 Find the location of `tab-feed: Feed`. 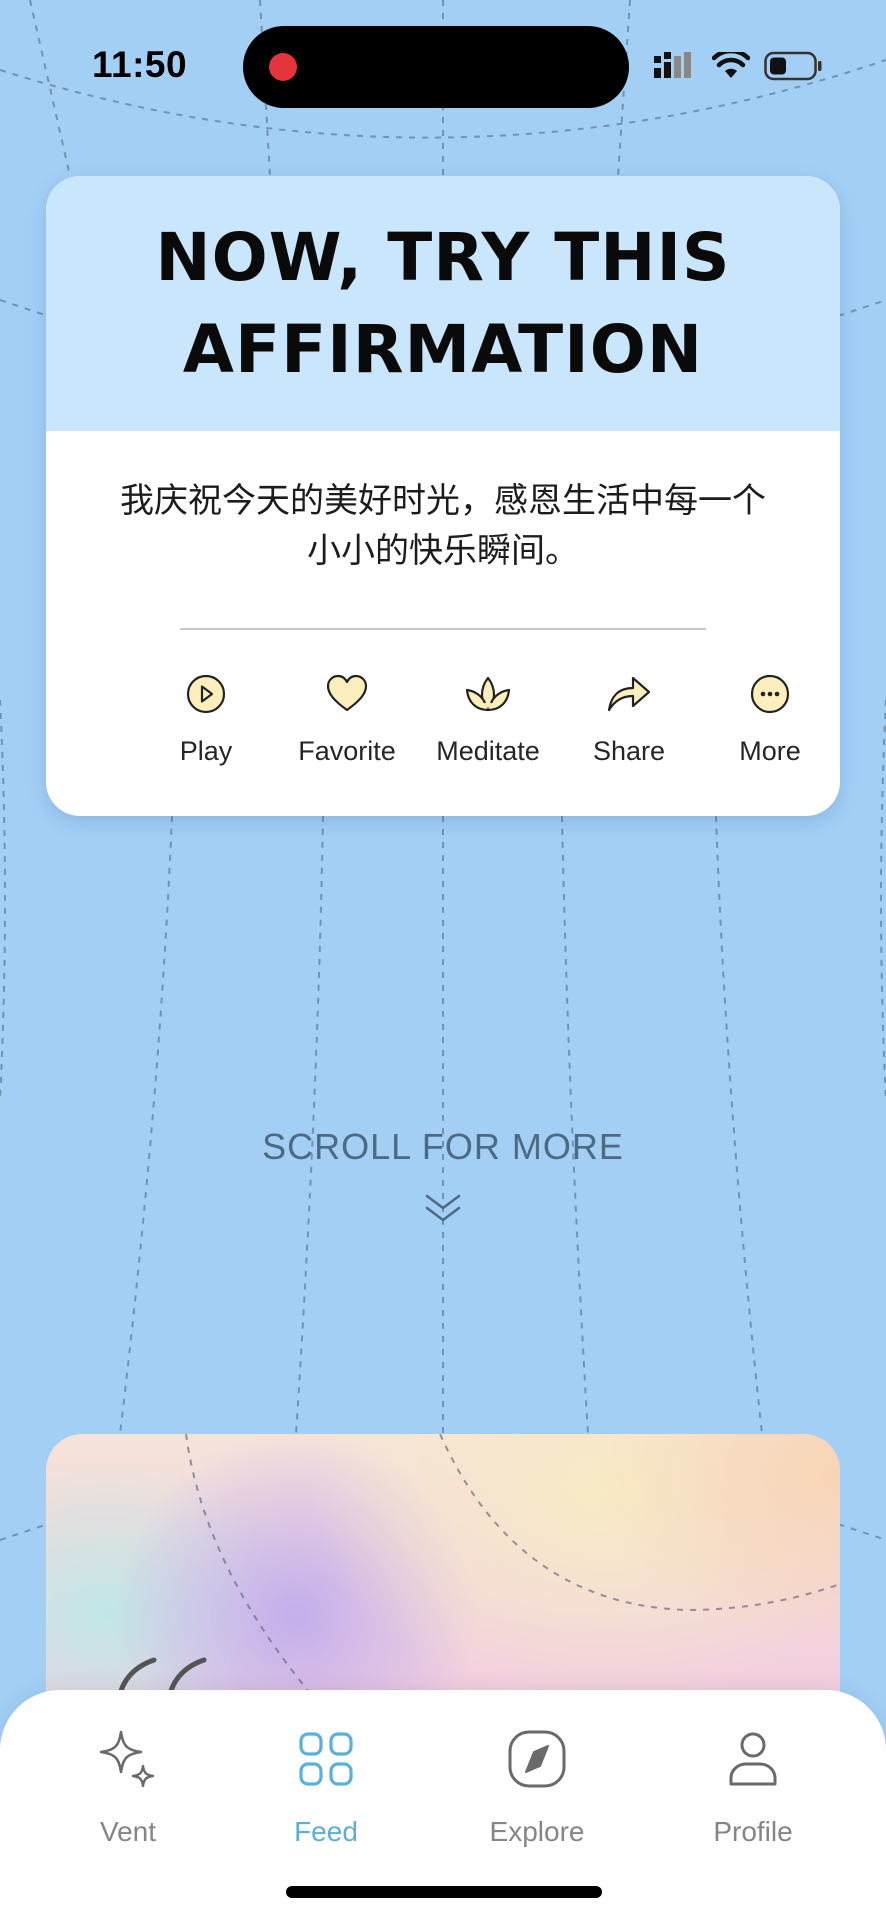

tab-feed: Feed is located at coordinates (326, 1788).